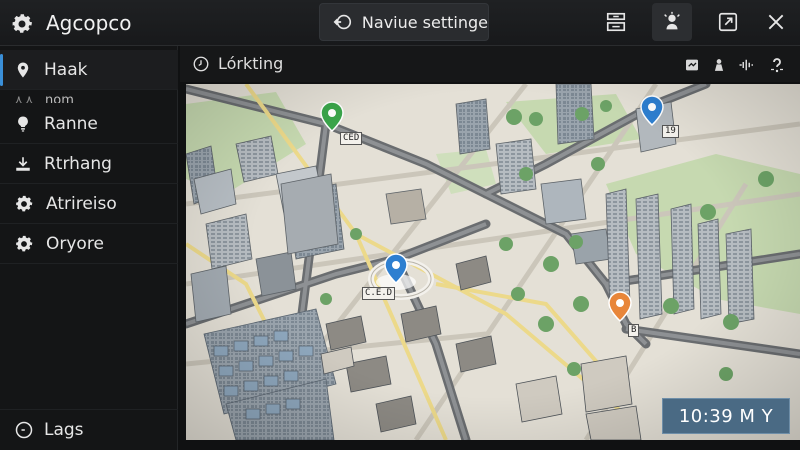 The height and width of the screenshot is (450, 800). I want to click on help-icon, so click(777, 65).